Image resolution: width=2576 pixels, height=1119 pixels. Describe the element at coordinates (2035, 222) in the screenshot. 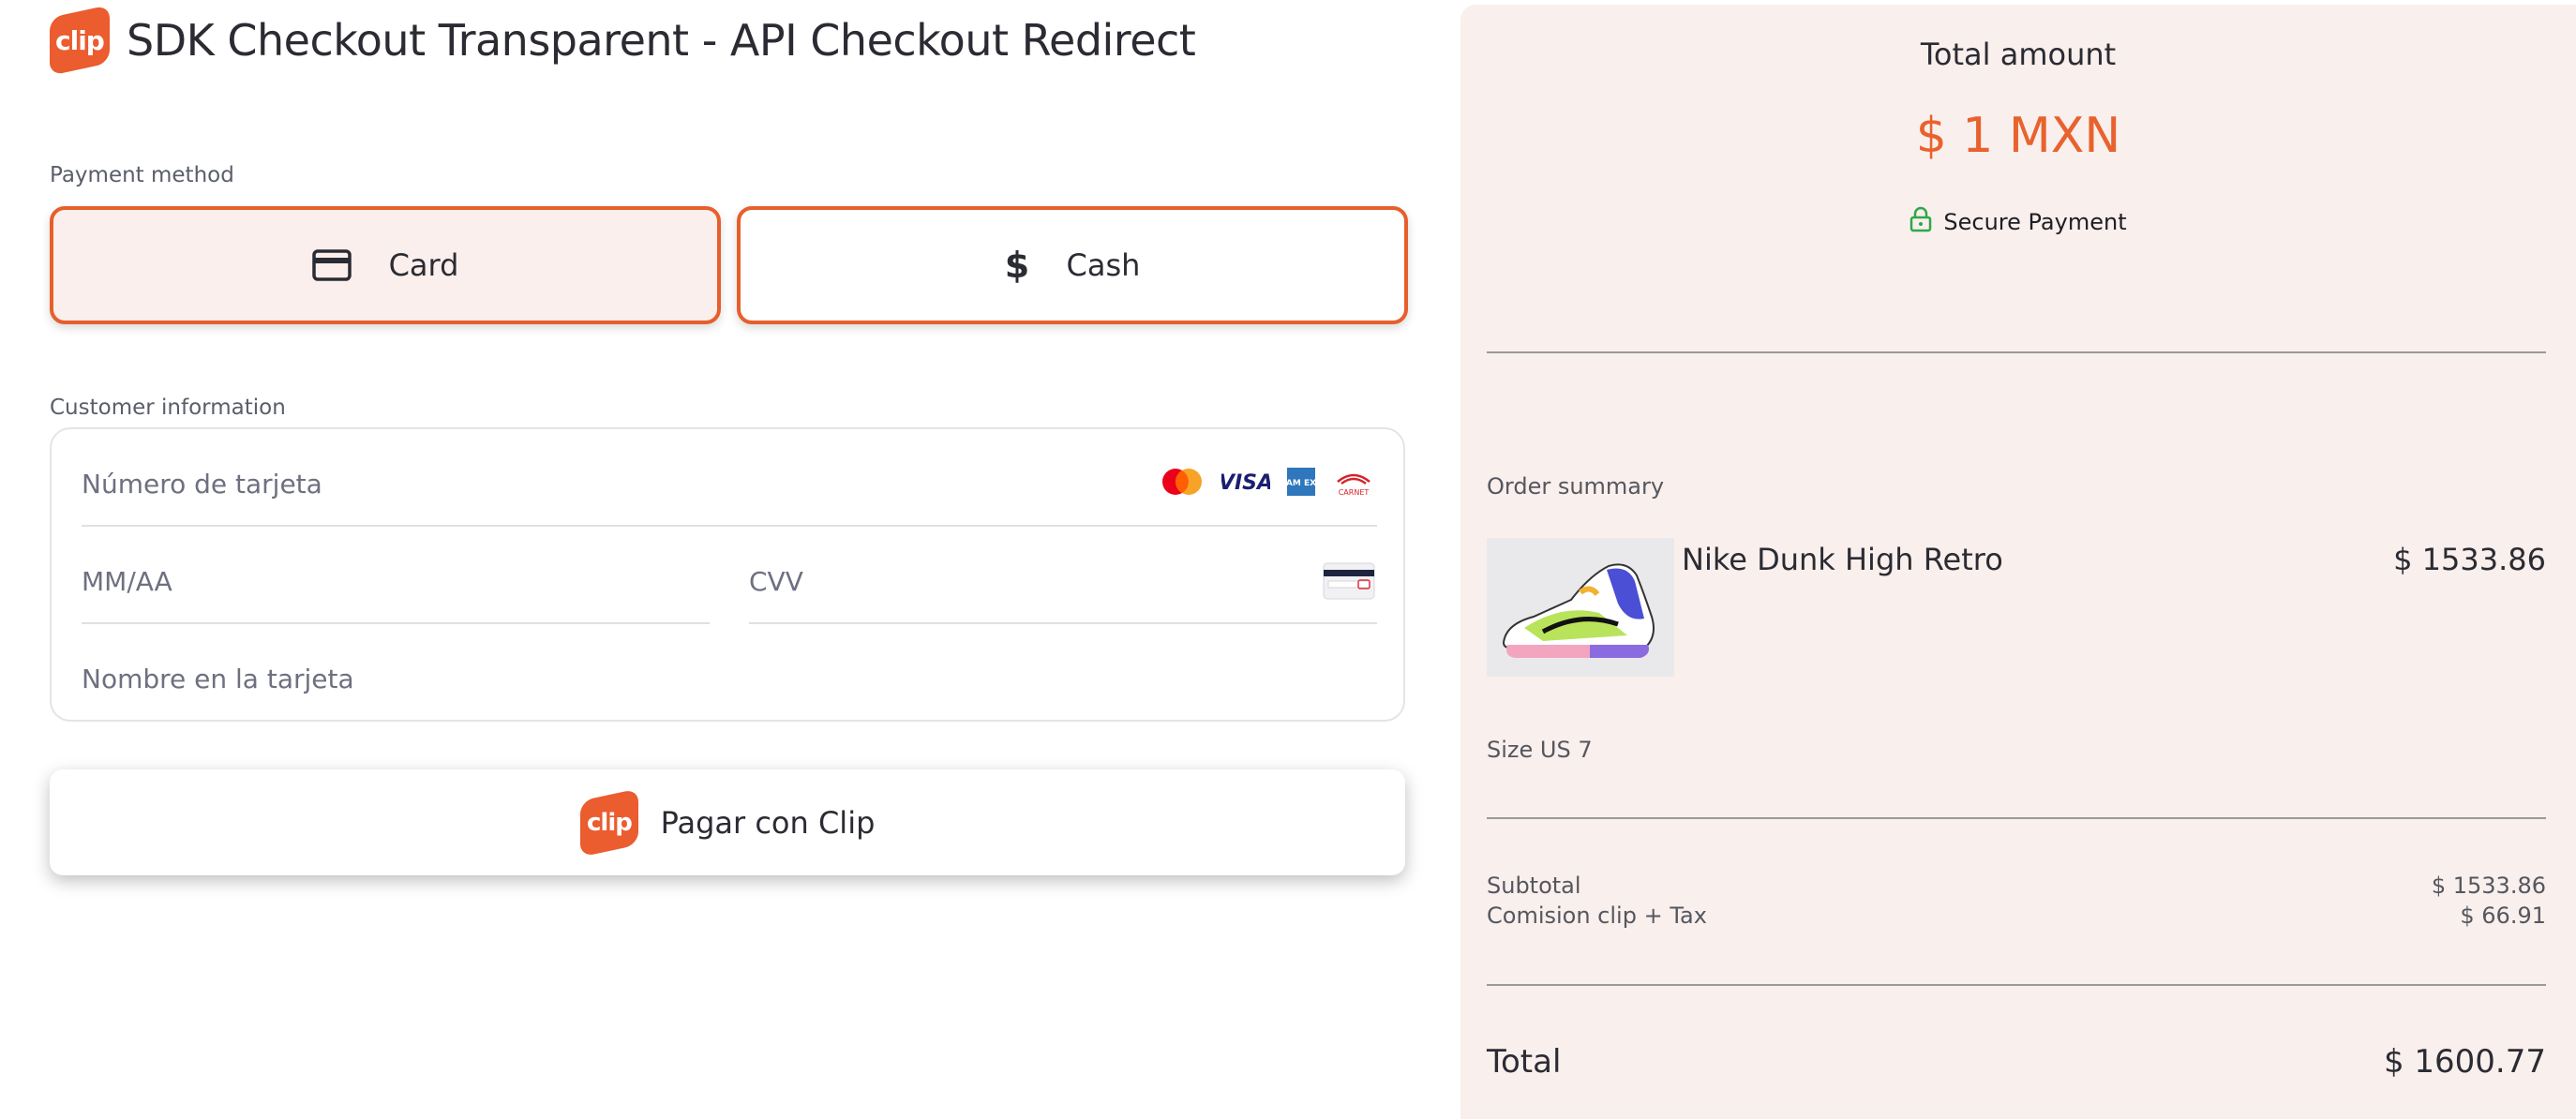

I see `secure-payment-label: Secure Payment` at that location.